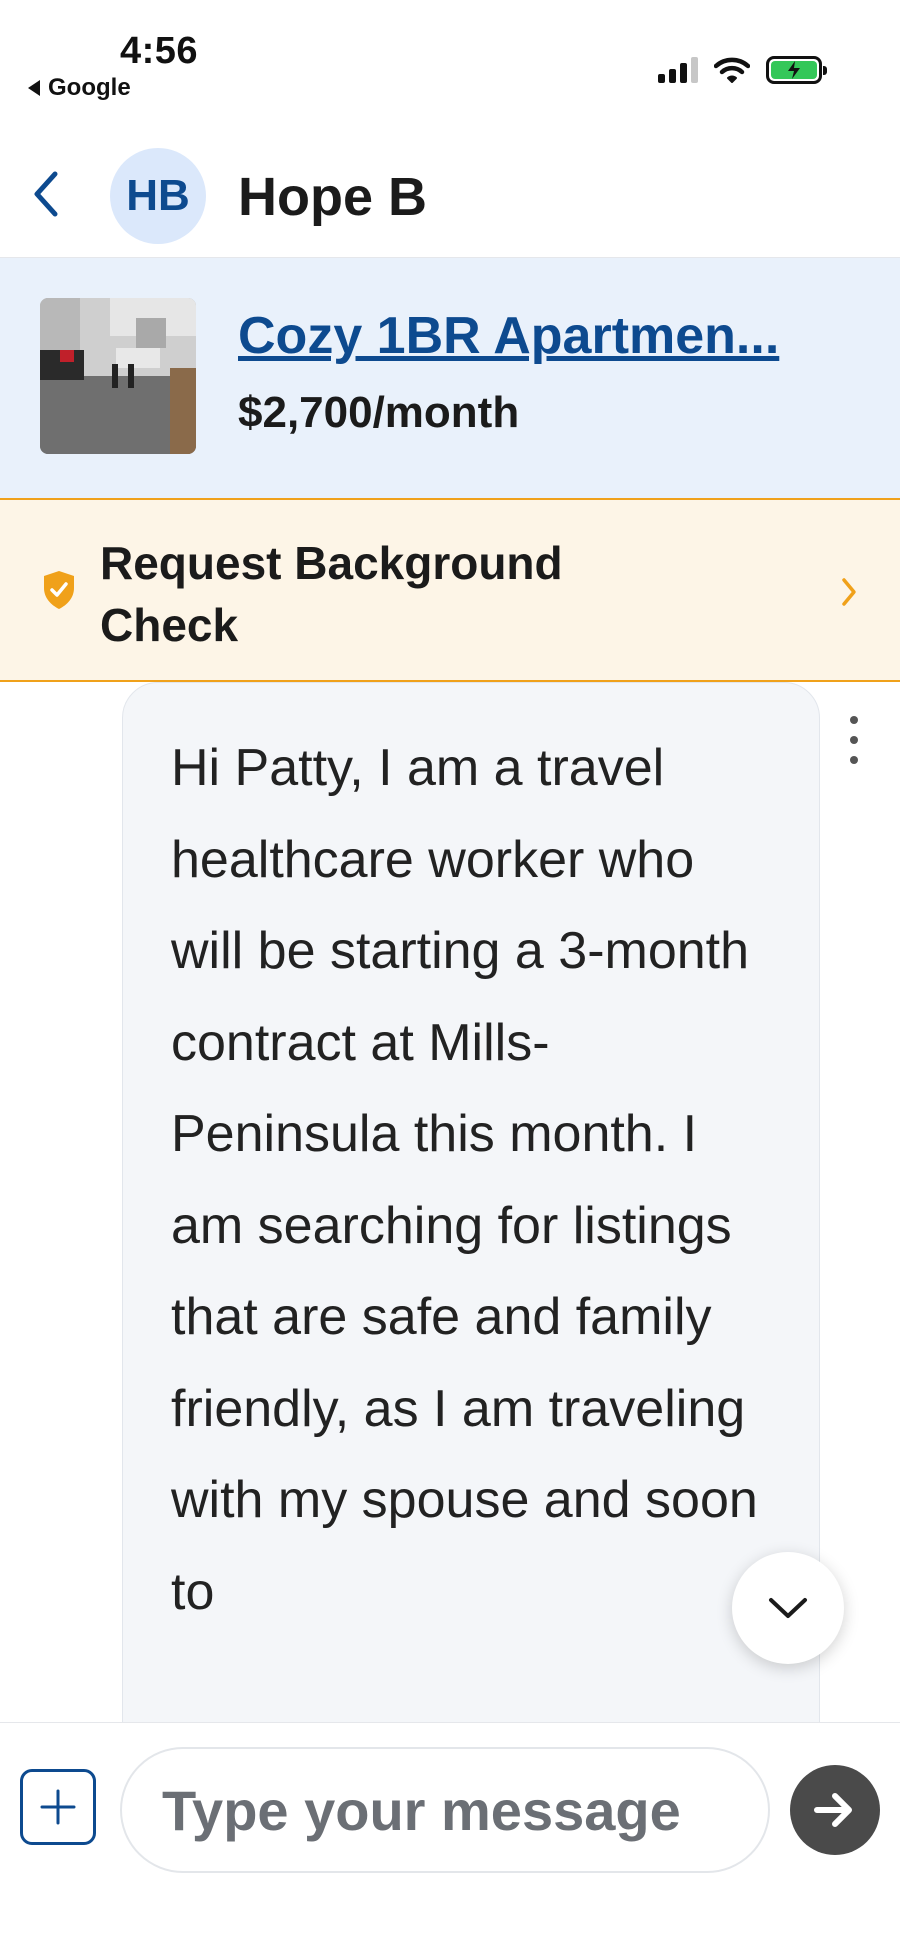 The image size is (900, 1949). I want to click on back-triangle-icon, so click(34, 88).